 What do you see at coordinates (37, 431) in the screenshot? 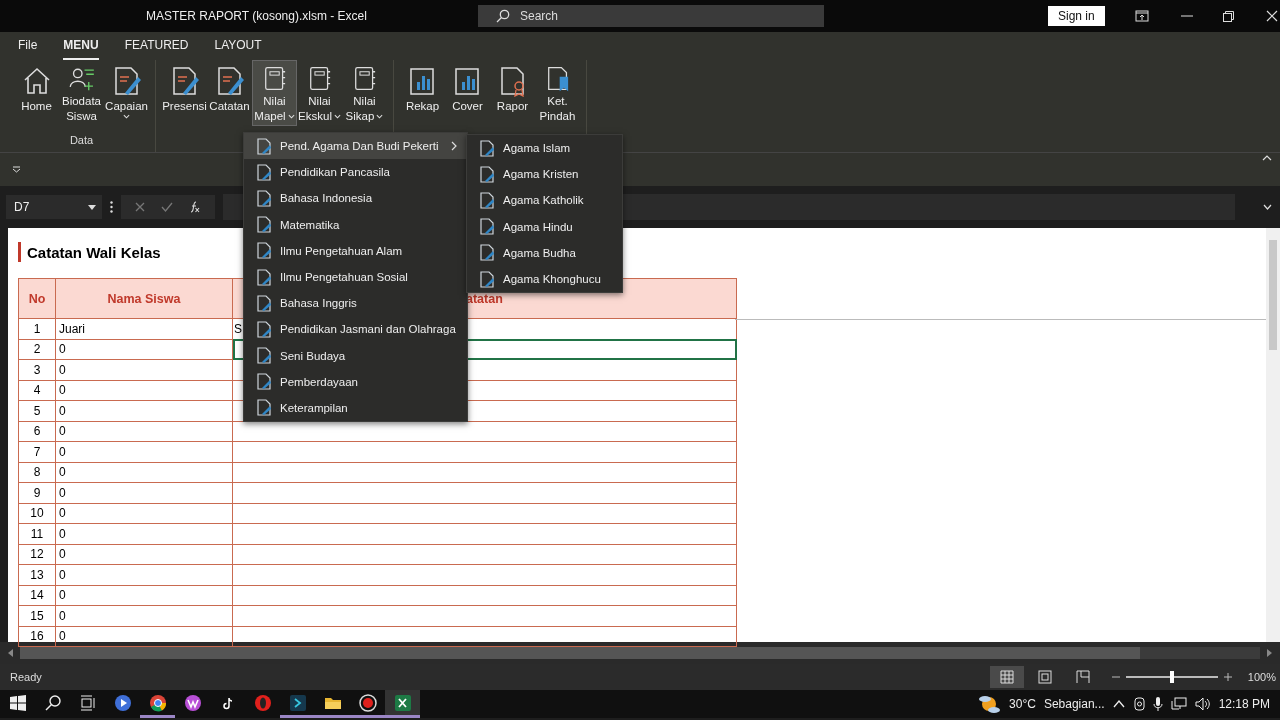
I see `table-cell: 6` at bounding box center [37, 431].